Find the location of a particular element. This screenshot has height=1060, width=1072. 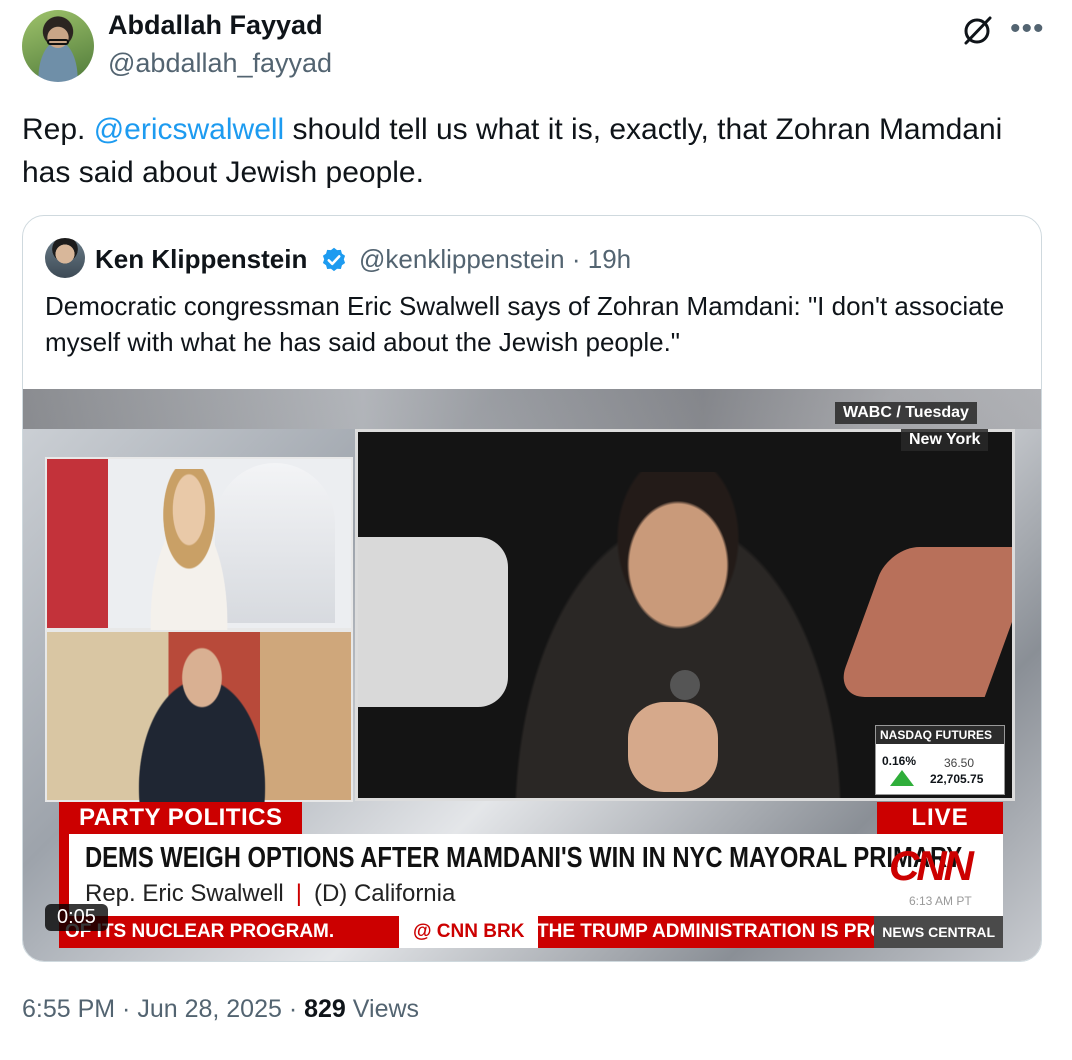

station-tag: WABC / Tuesday is located at coordinates (906, 413).